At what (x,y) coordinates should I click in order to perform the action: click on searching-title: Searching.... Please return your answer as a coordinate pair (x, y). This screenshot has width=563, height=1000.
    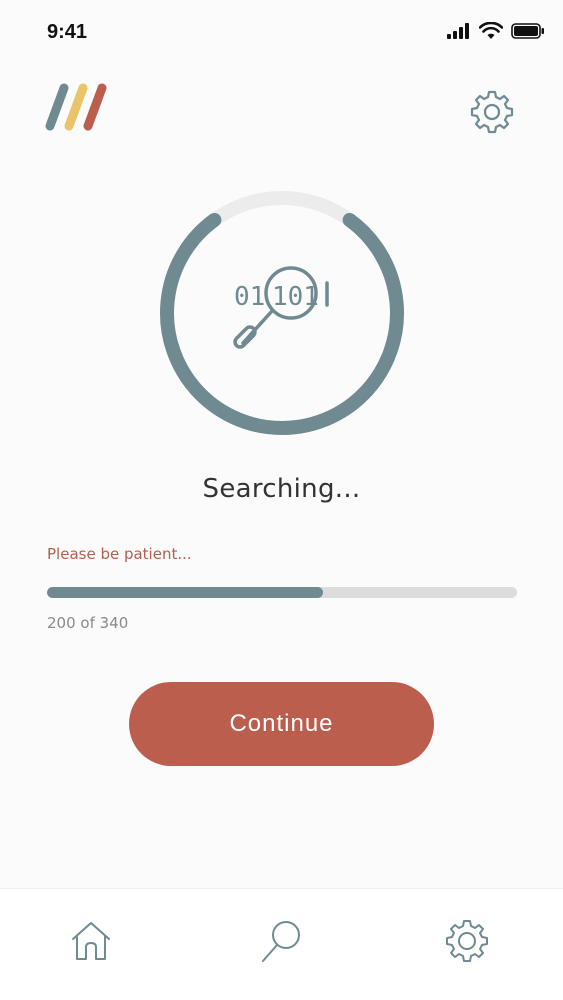
    Looking at the image, I should click on (281, 489).